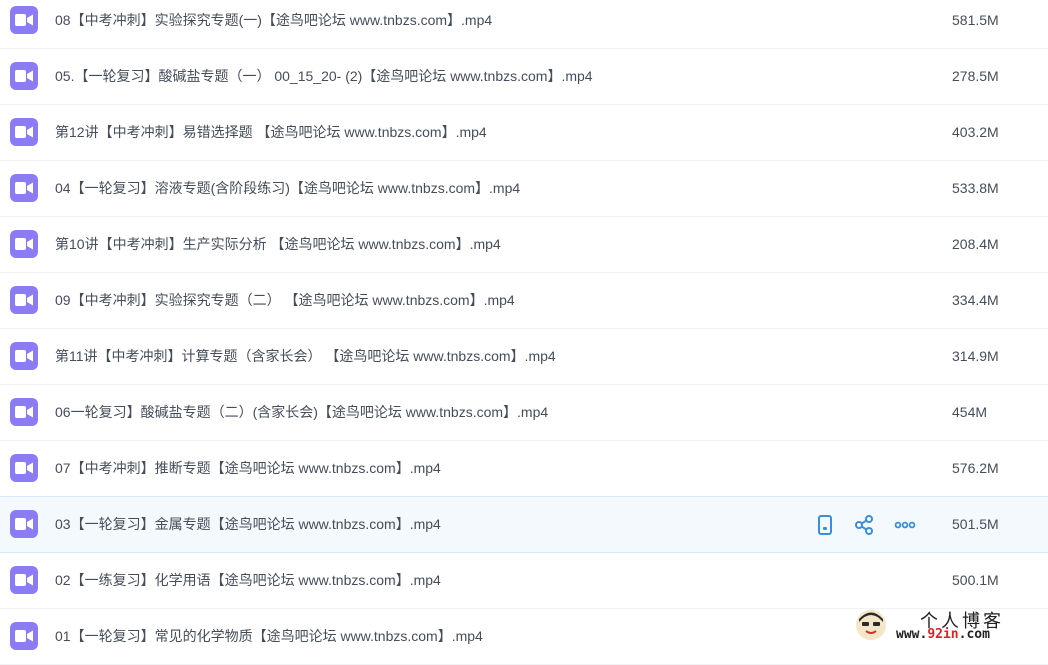 The height and width of the screenshot is (665, 1048). I want to click on file-size: 533.8M, so click(975, 188).